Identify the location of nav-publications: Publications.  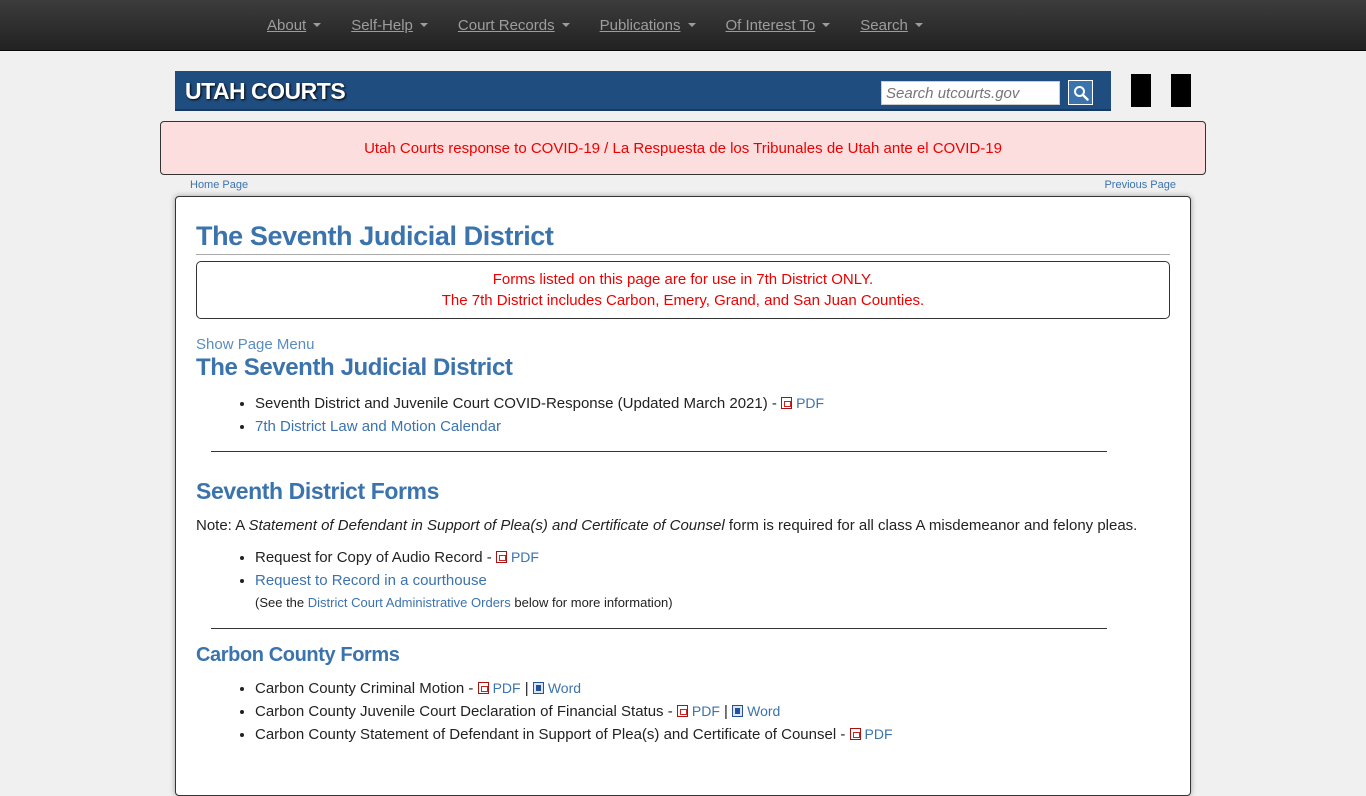
(648, 25).